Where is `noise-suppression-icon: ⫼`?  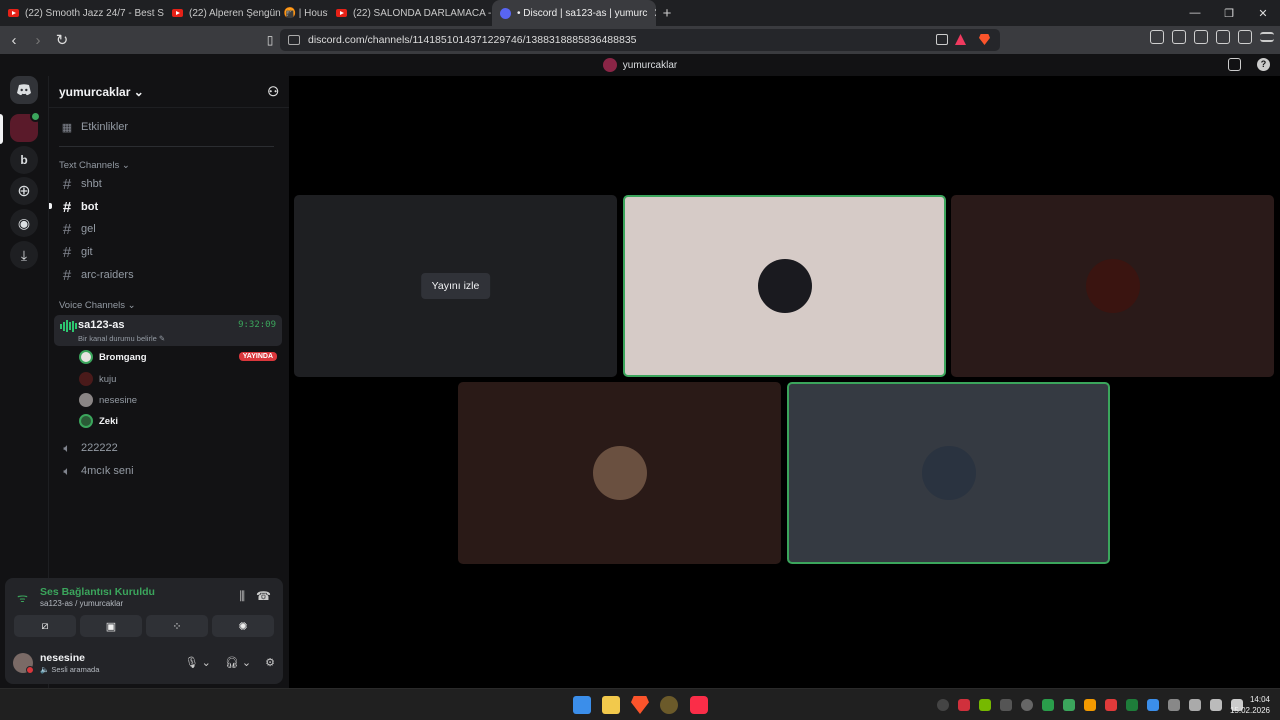 noise-suppression-icon: ⫼ is located at coordinates (242, 596).